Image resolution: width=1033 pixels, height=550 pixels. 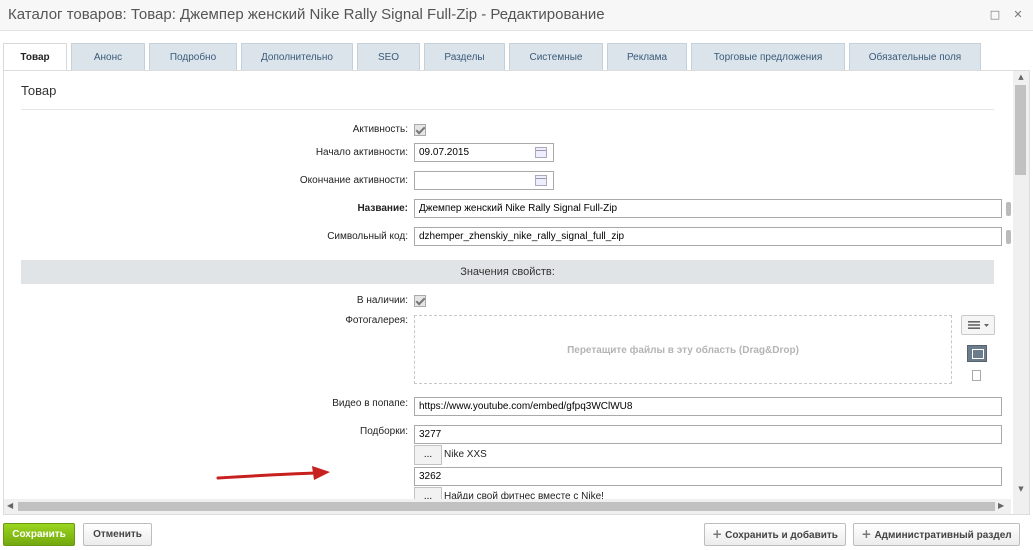 I want to click on scroll-right-icon: ▶, so click(x=1001, y=505).